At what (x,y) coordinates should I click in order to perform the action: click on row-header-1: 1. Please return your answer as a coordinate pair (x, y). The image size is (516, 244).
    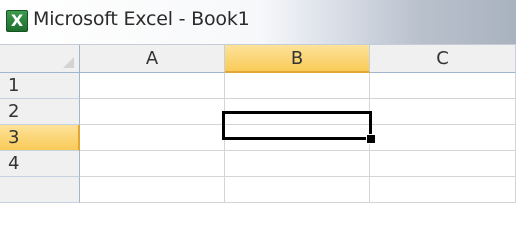
    Looking at the image, I should click on (40, 86).